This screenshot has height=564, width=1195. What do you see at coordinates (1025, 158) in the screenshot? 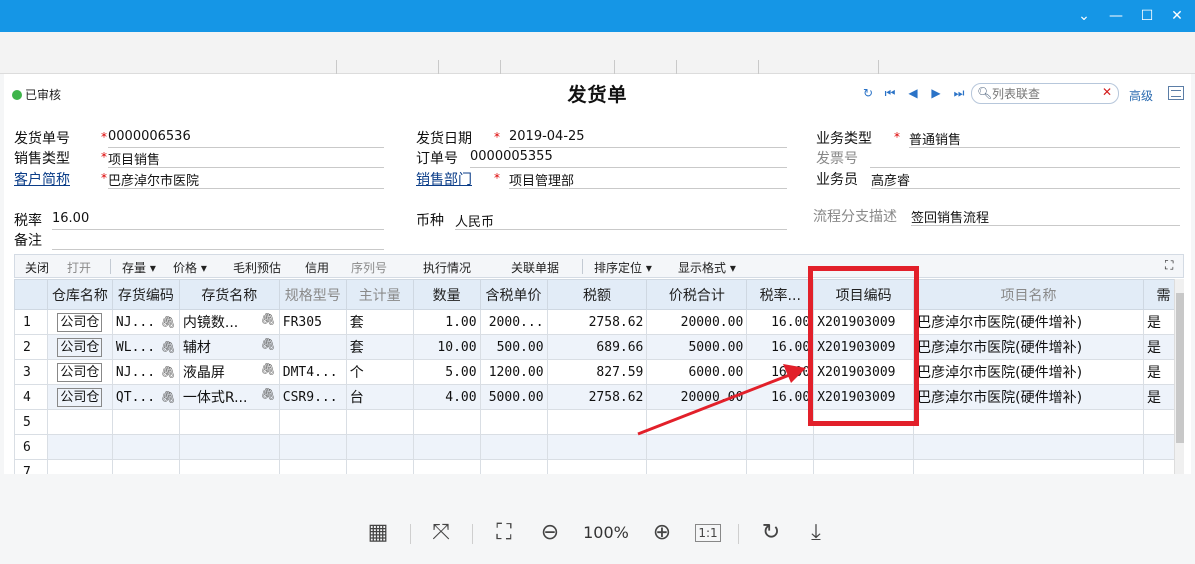
I see `invoice-no-value` at bounding box center [1025, 158].